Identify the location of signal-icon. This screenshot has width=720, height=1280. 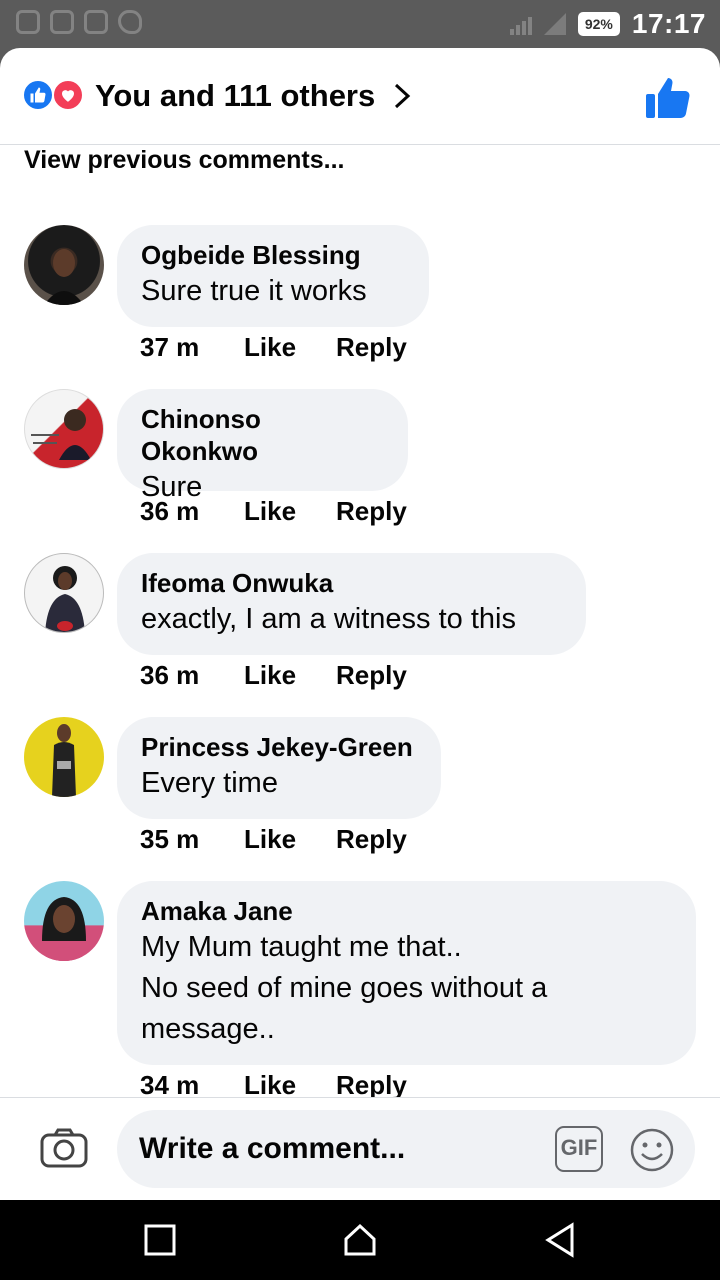
(520, 24).